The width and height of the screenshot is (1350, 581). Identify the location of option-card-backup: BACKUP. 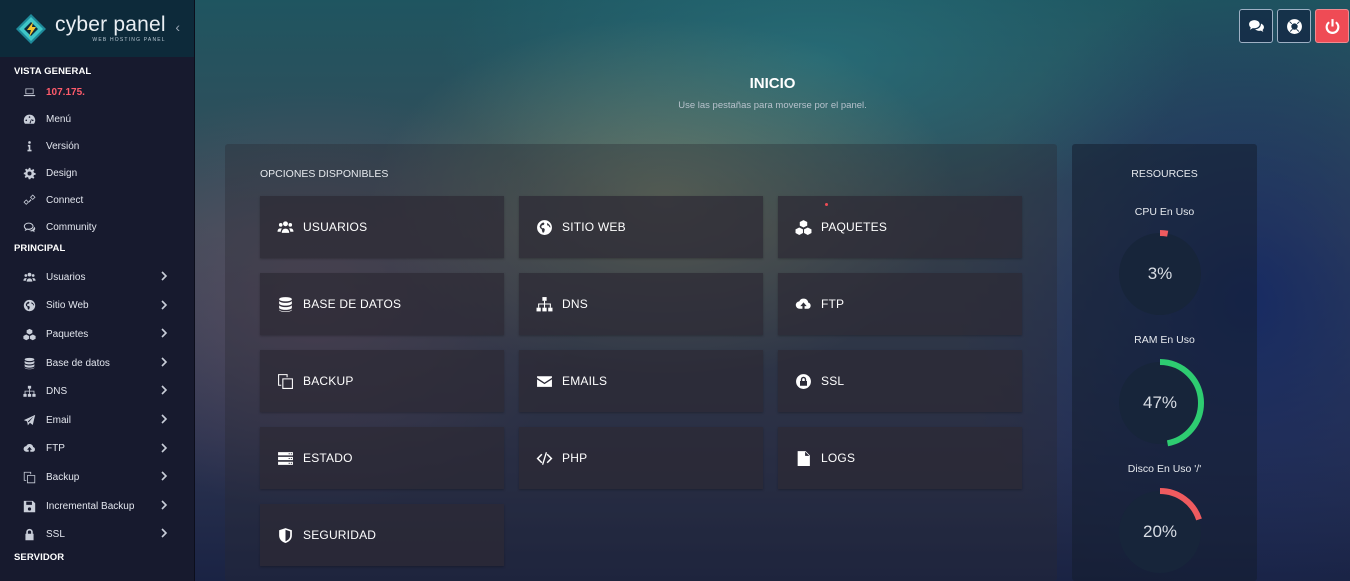
(382, 381).